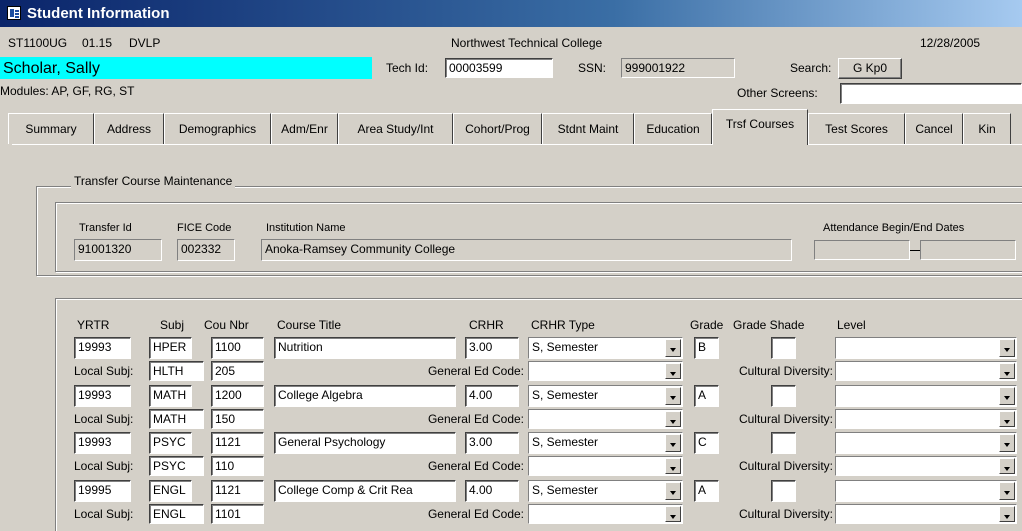 Image resolution: width=1022 pixels, height=531 pixels. Describe the element at coordinates (706, 443) in the screenshot. I see `grade-input: C` at that location.